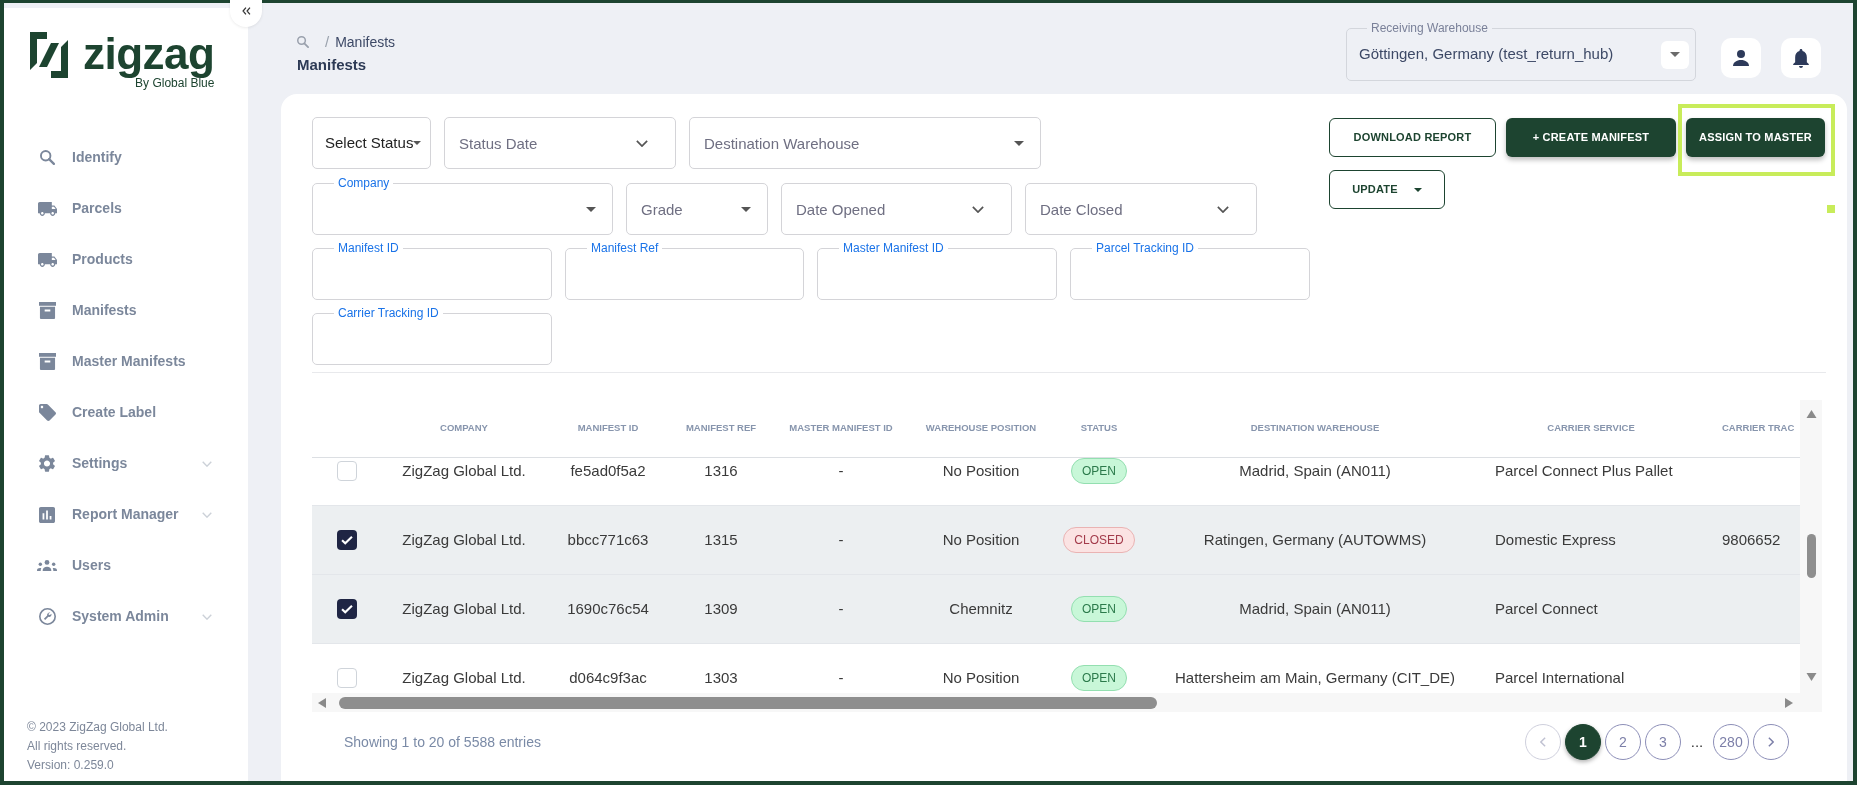  What do you see at coordinates (981, 609) in the screenshot?
I see `table-cell: Chemnitz` at bounding box center [981, 609].